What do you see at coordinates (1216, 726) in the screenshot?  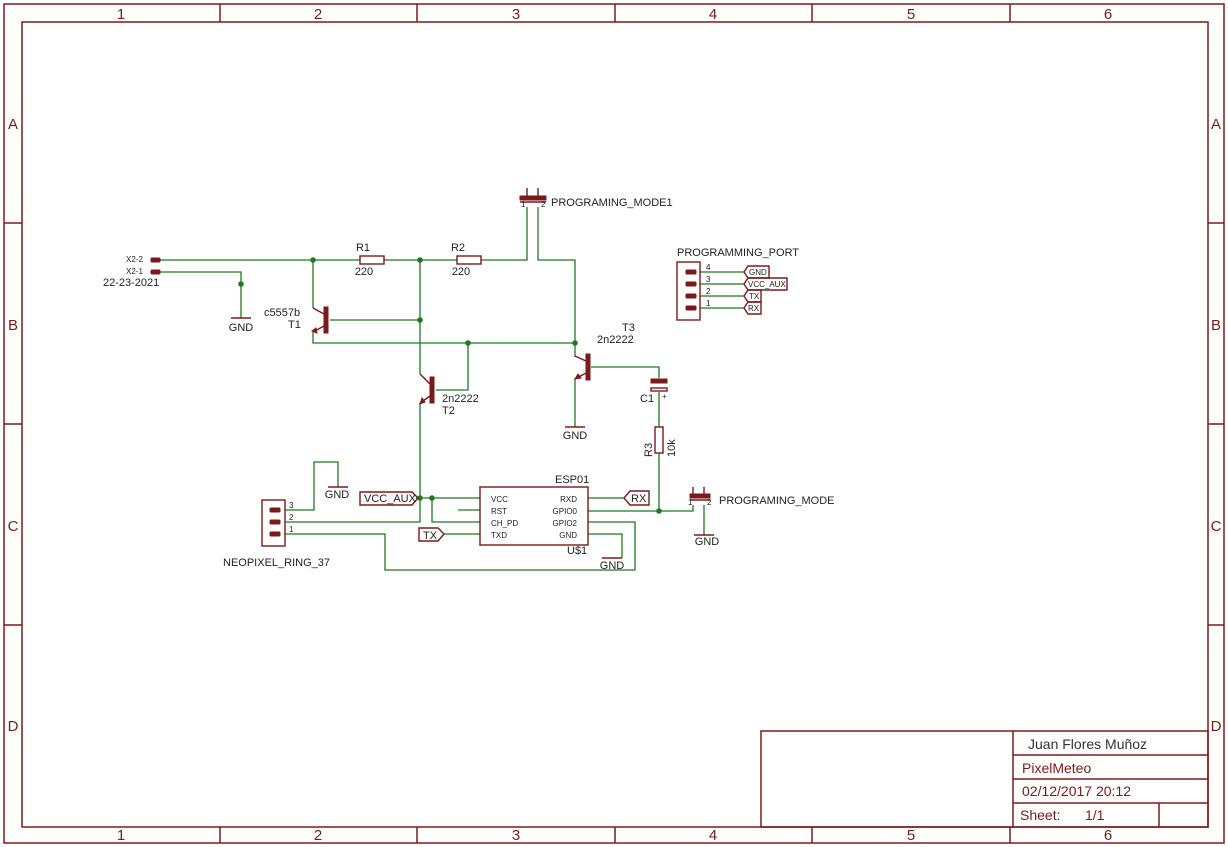 I see `row-d-right: D` at bounding box center [1216, 726].